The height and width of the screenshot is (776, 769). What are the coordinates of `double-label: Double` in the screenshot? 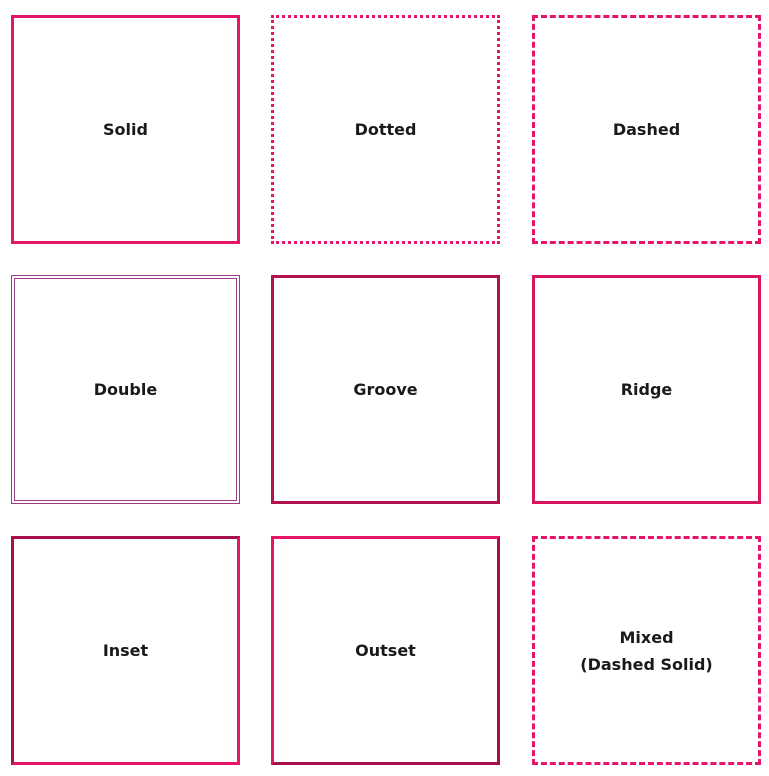 It's located at (125, 389).